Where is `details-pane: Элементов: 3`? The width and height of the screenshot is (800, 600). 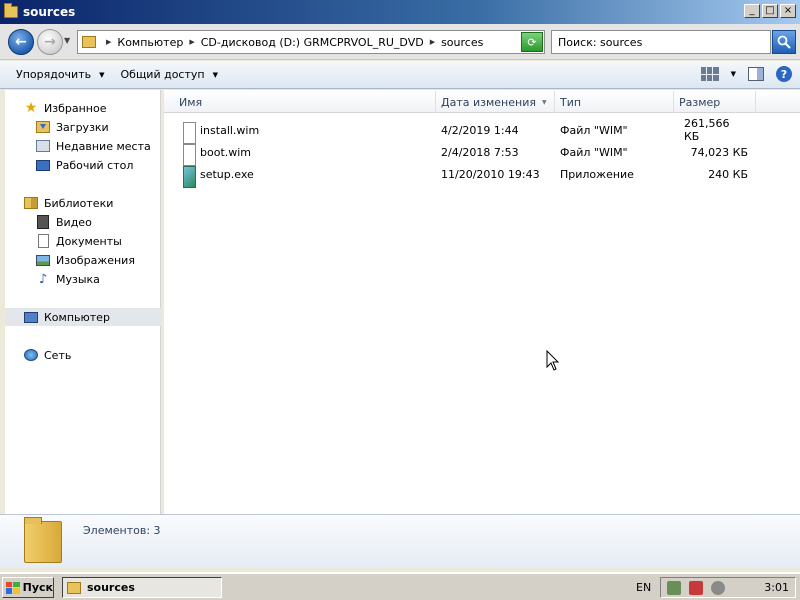 details-pane: Элементов: 3 is located at coordinates (400, 541).